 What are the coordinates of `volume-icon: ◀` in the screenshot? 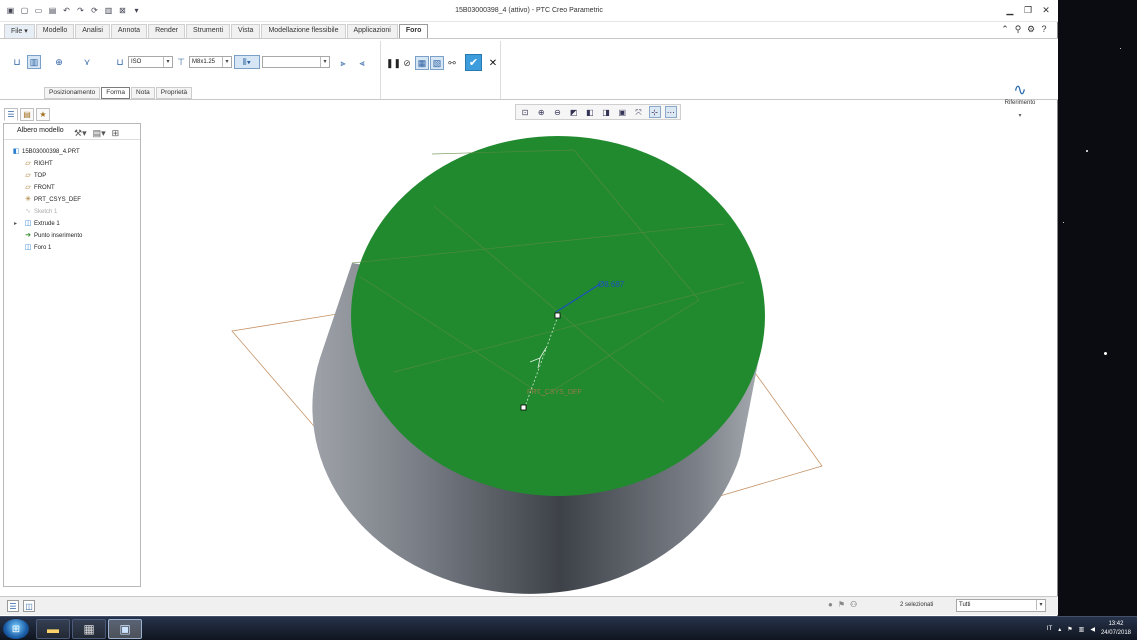 It's located at (1092, 629).